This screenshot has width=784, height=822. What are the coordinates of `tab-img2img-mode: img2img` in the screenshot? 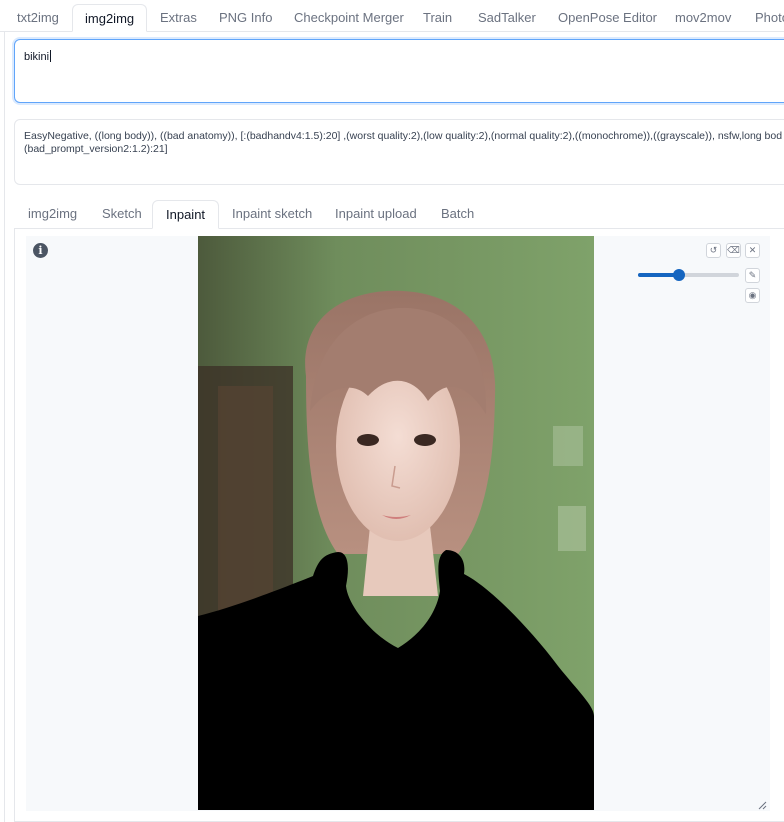 It's located at (52, 214).